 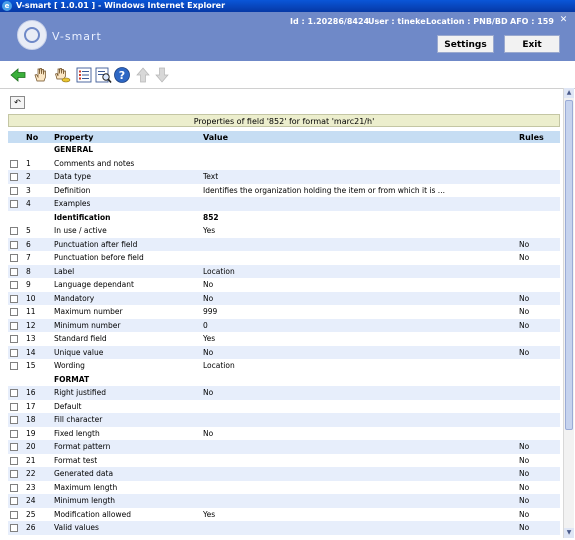 What do you see at coordinates (284, 460) in the screenshot?
I see `table-row: 21 Format test No` at bounding box center [284, 460].